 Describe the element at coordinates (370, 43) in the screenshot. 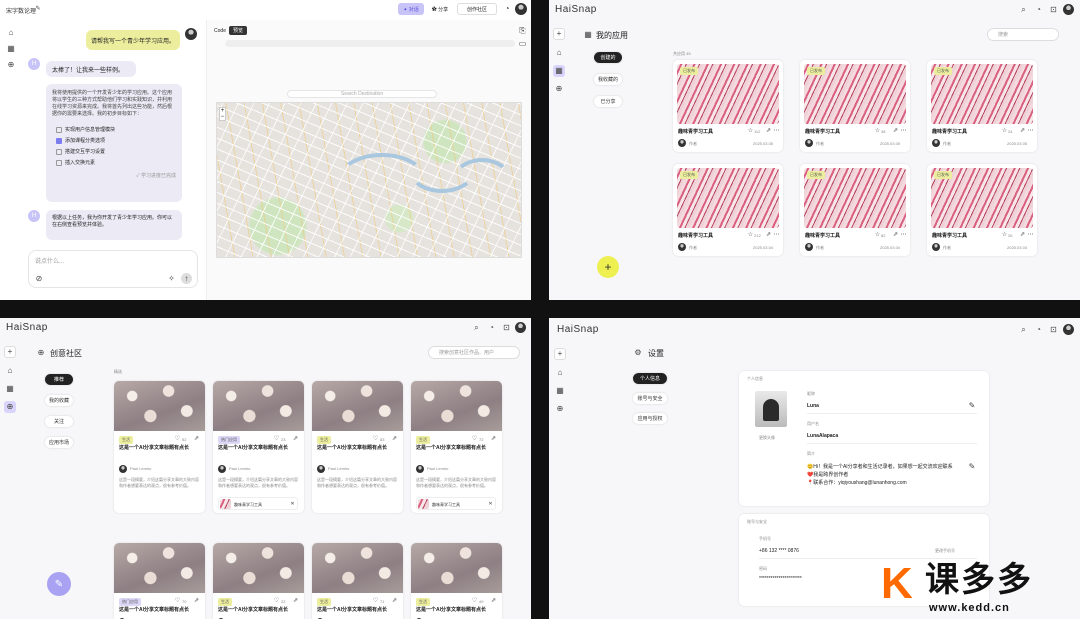

I see `url-bar` at that location.